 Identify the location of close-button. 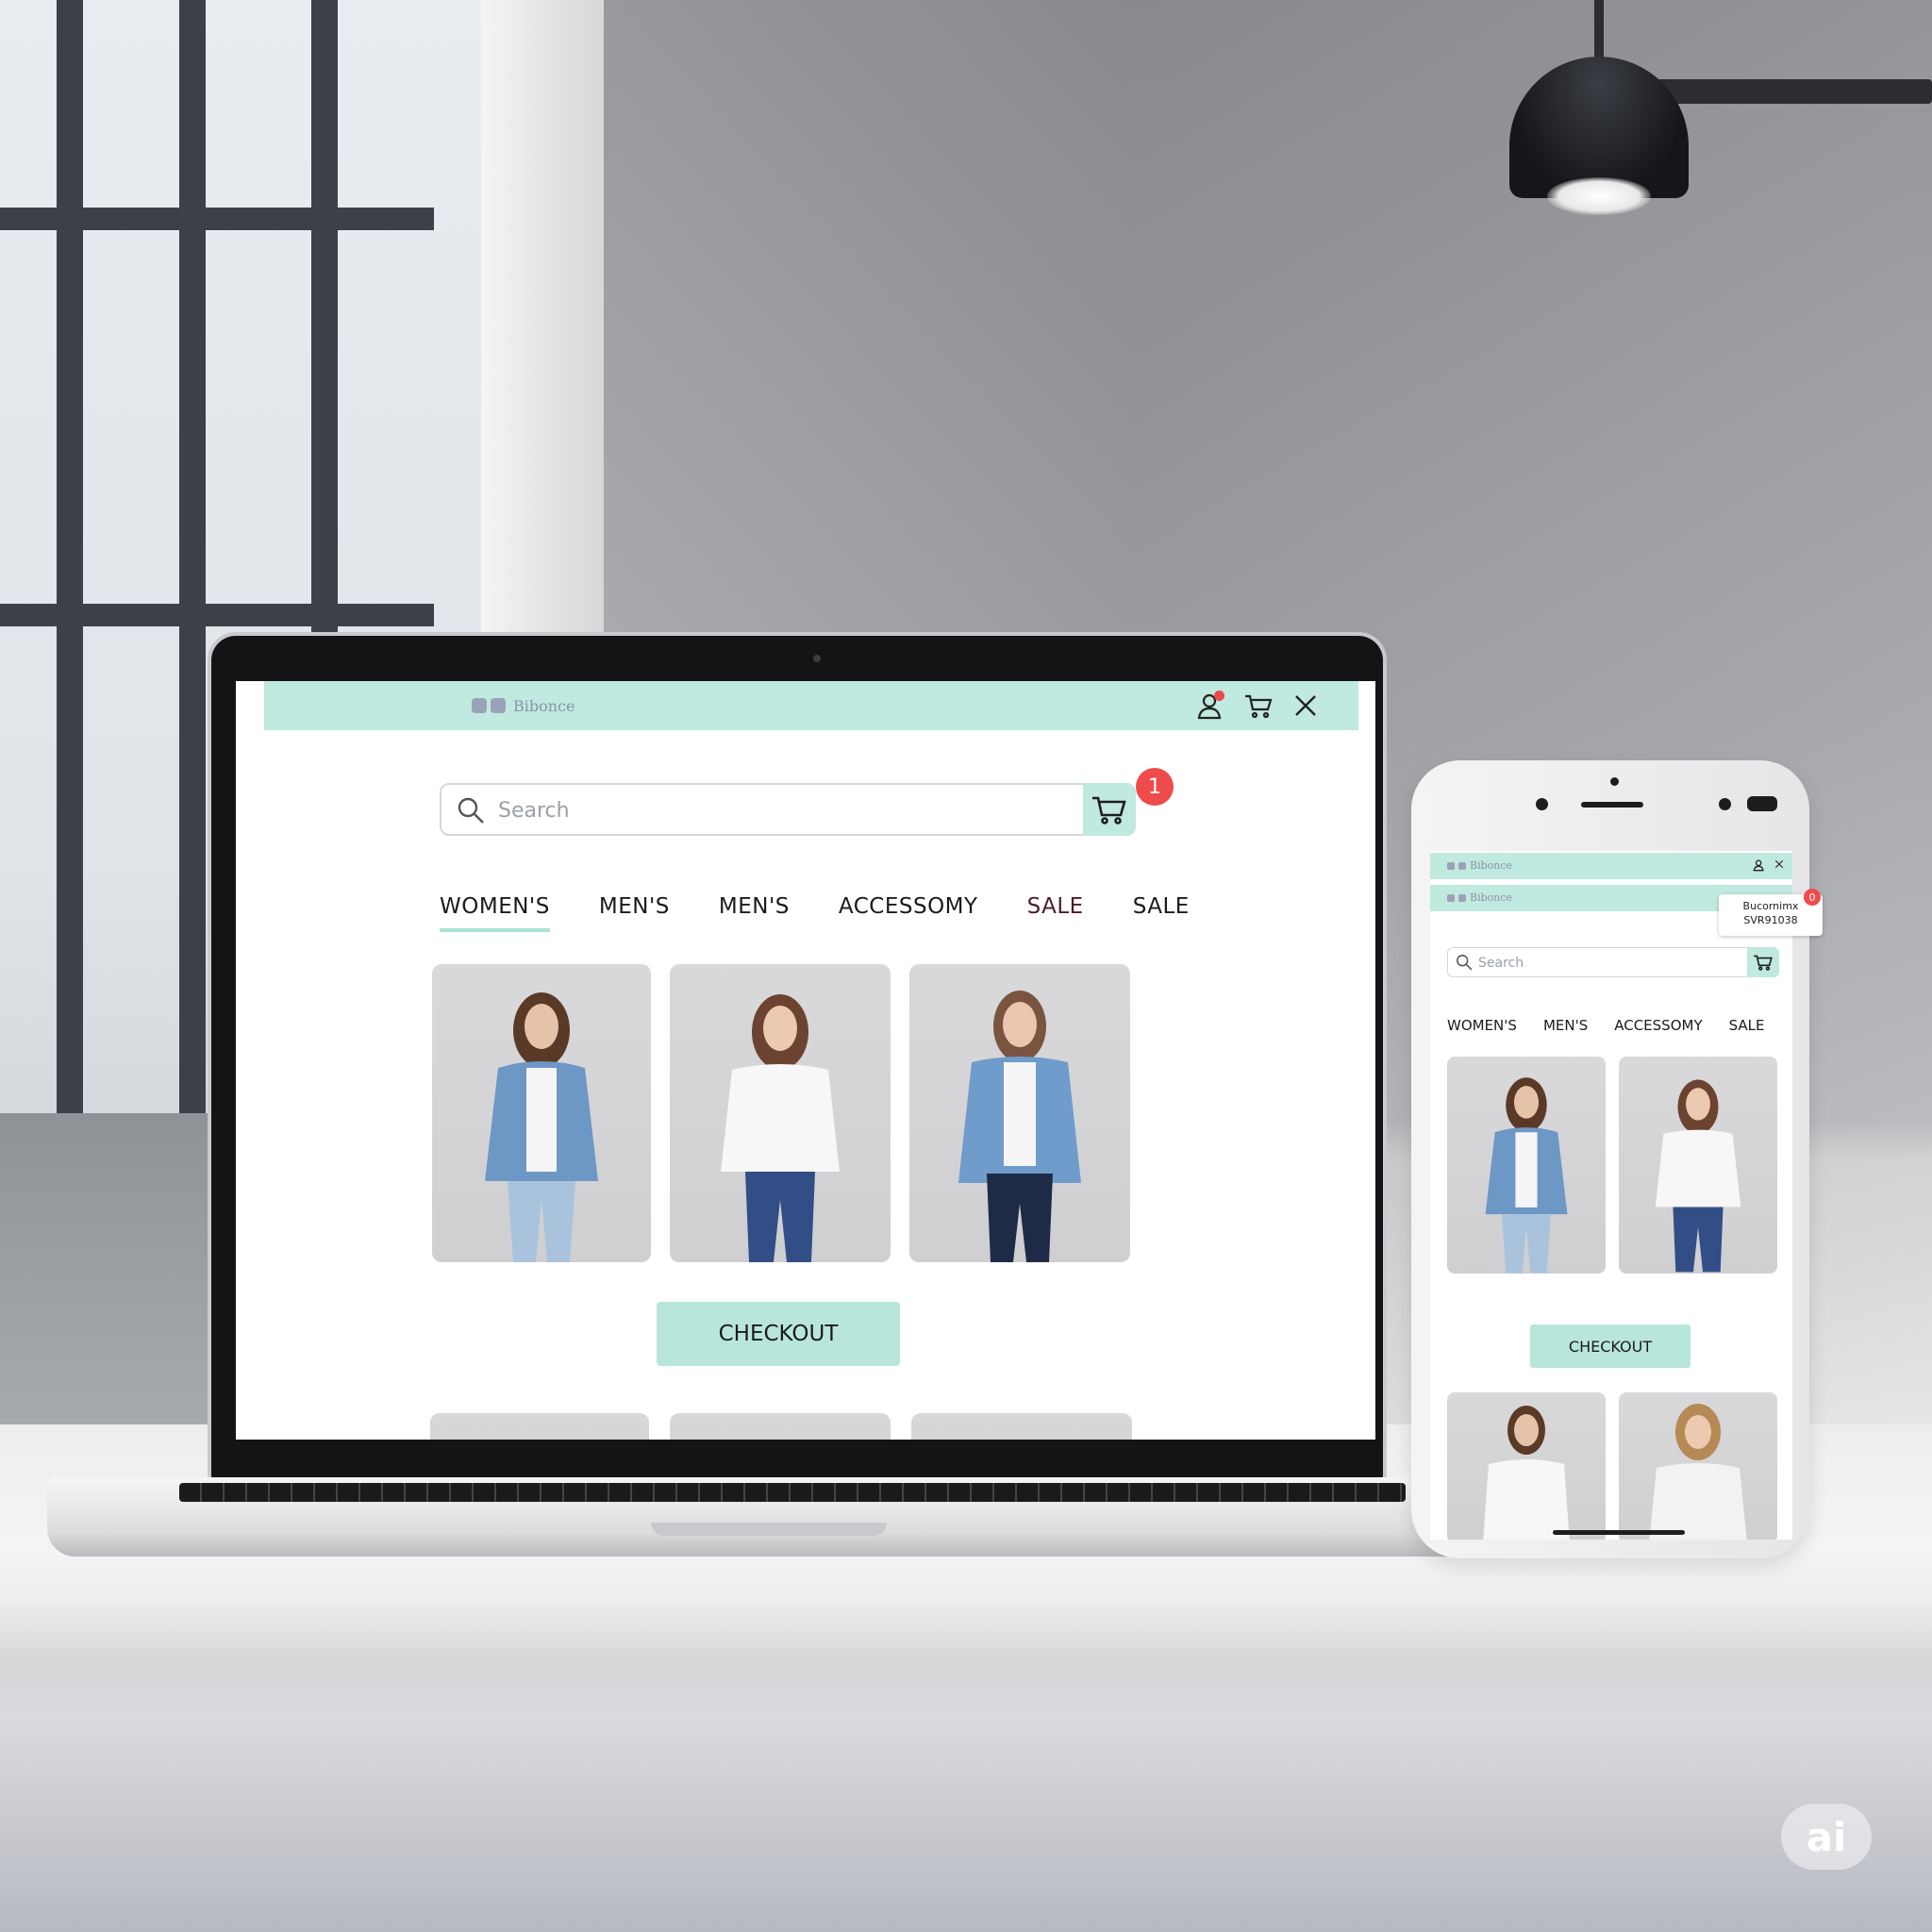
(1306, 706).